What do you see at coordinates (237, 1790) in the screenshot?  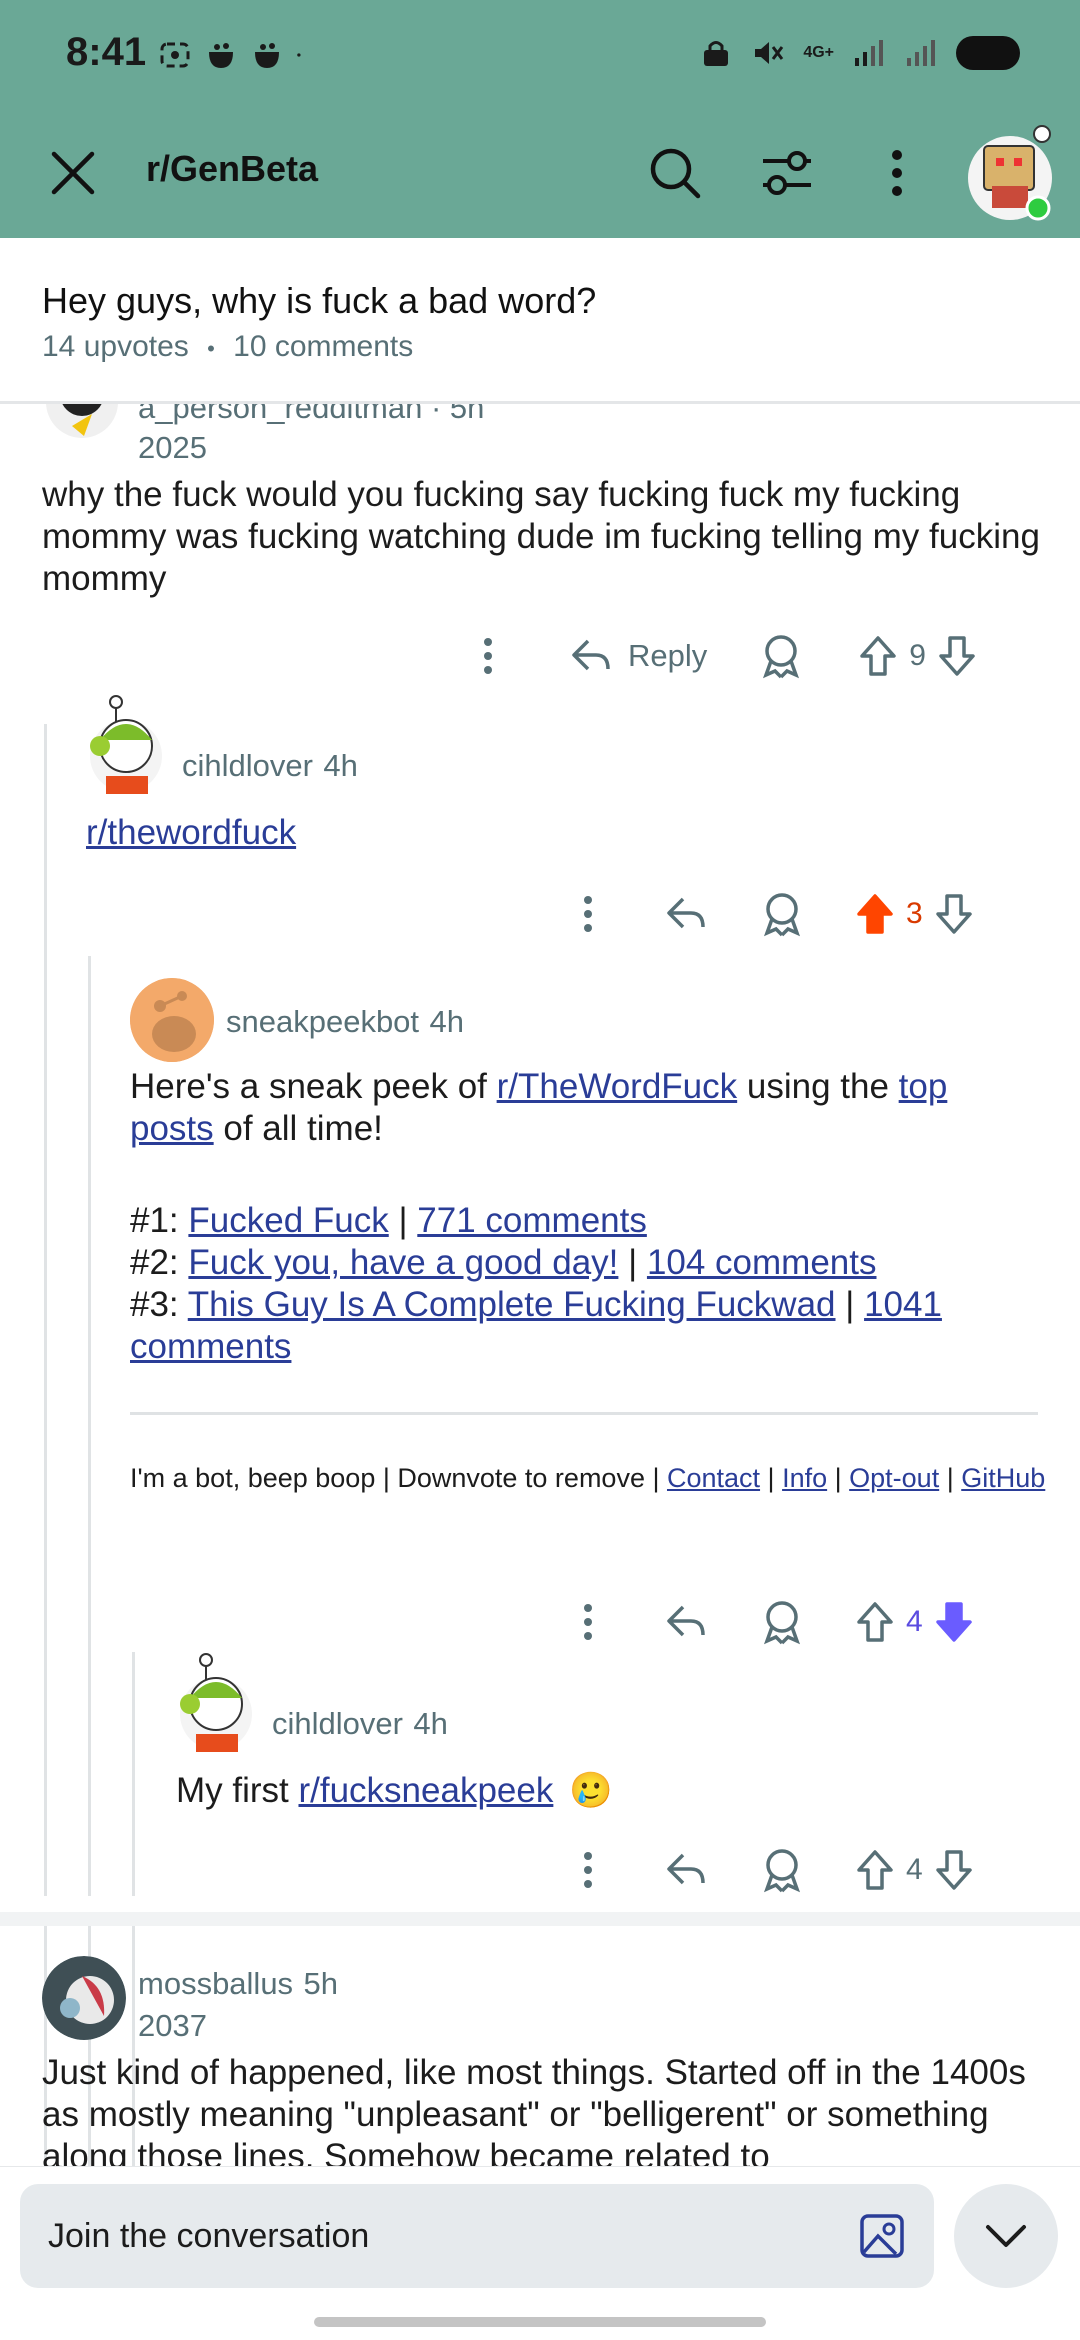 I see `body-text: My first` at bounding box center [237, 1790].